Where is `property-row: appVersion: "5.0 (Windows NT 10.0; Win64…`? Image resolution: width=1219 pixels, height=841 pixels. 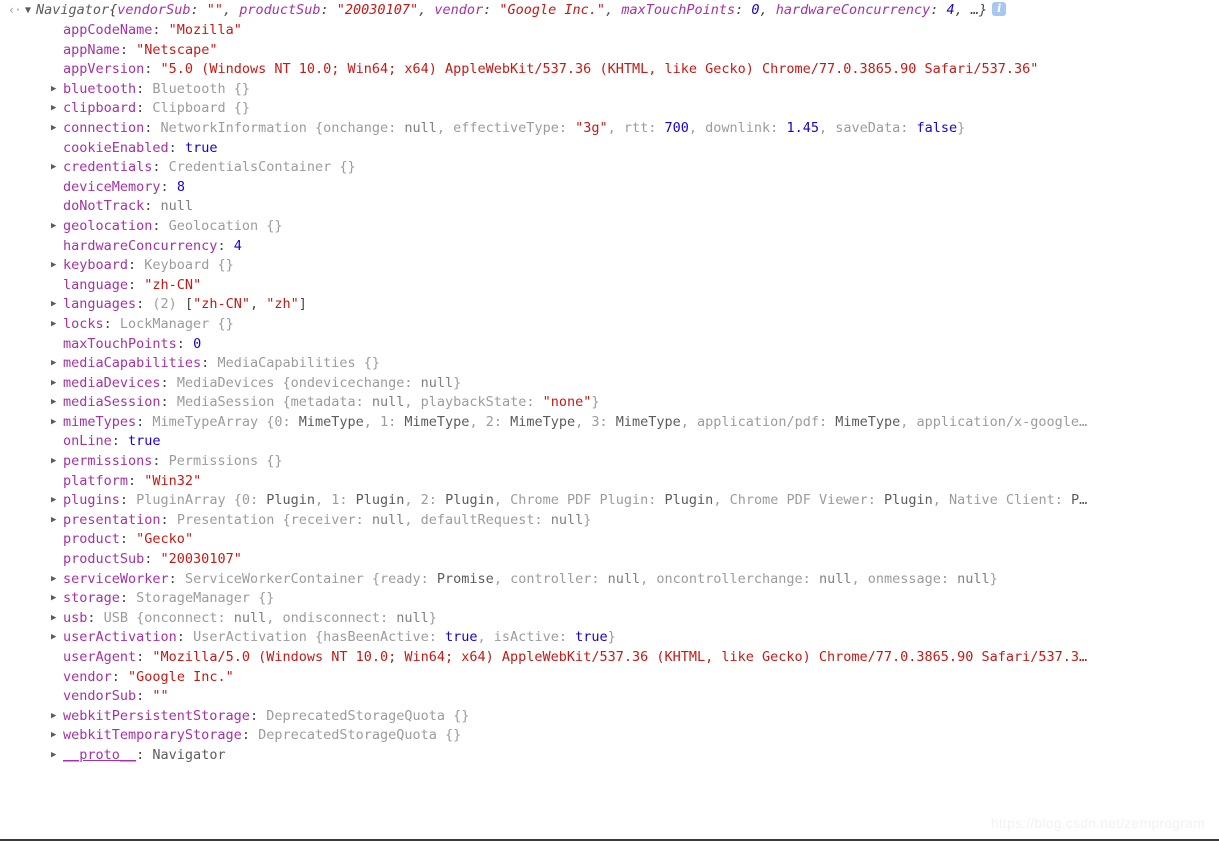
property-row: appVersion: "5.0 (Windows NT 10.0; Win64… is located at coordinates (609, 70).